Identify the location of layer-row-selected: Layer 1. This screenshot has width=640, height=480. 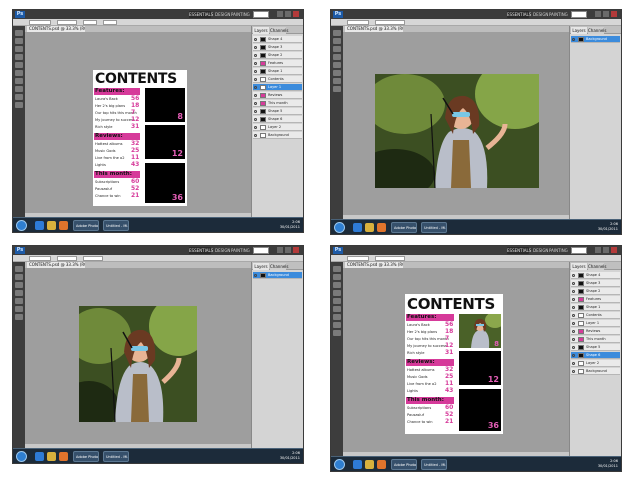
(277, 87).